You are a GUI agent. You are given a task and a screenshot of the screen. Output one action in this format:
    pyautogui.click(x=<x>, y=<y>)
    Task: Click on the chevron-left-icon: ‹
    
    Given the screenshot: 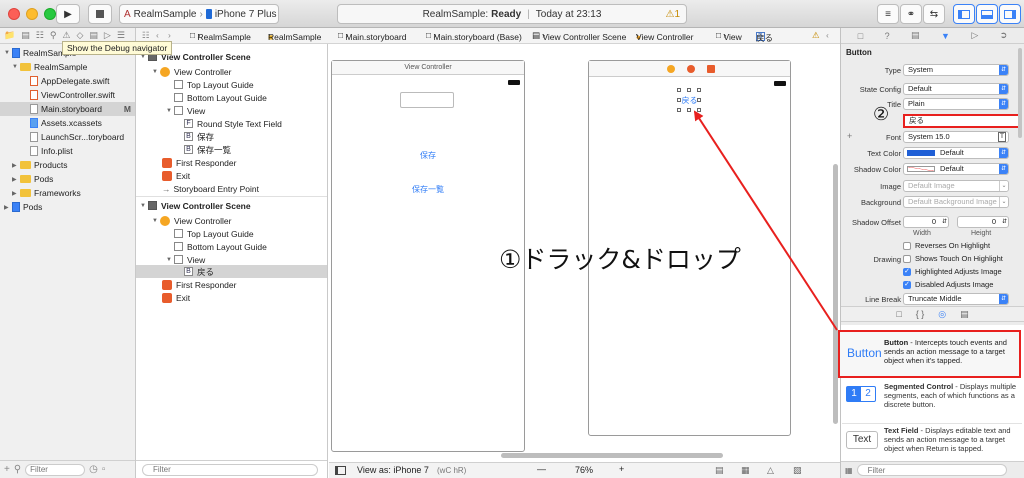 What is the action you would take?
    pyautogui.click(x=827, y=35)
    